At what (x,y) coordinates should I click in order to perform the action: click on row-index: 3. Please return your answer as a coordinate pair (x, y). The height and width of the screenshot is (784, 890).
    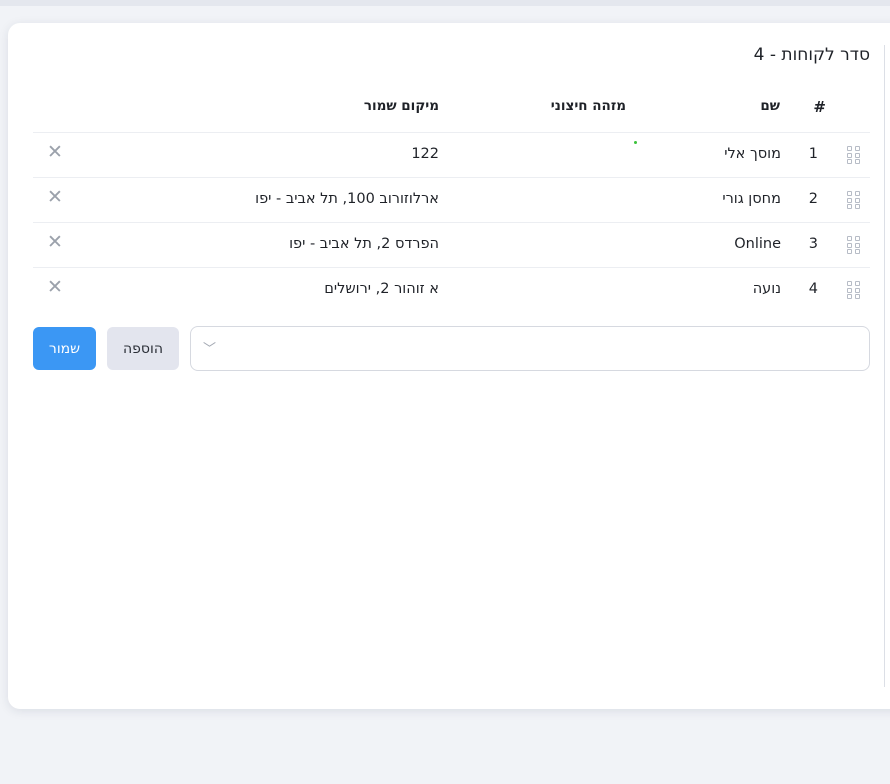
    Looking at the image, I should click on (813, 244).